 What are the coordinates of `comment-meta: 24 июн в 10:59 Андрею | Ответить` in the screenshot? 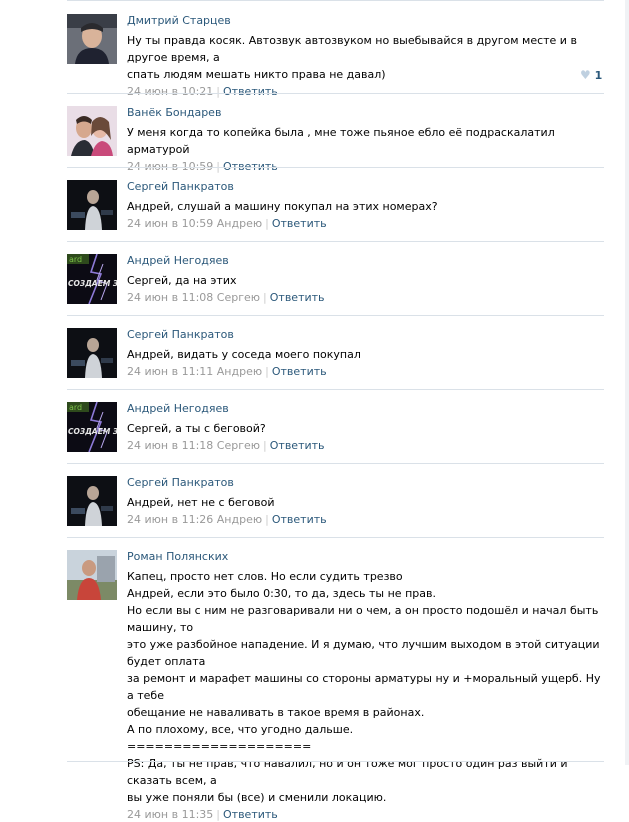 It's located at (227, 223).